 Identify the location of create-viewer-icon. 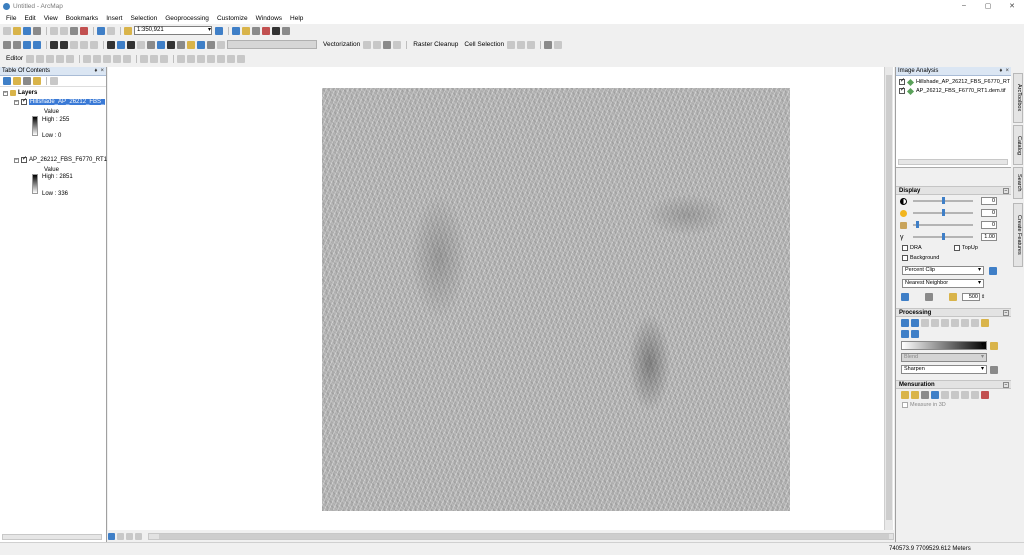
(201, 44).